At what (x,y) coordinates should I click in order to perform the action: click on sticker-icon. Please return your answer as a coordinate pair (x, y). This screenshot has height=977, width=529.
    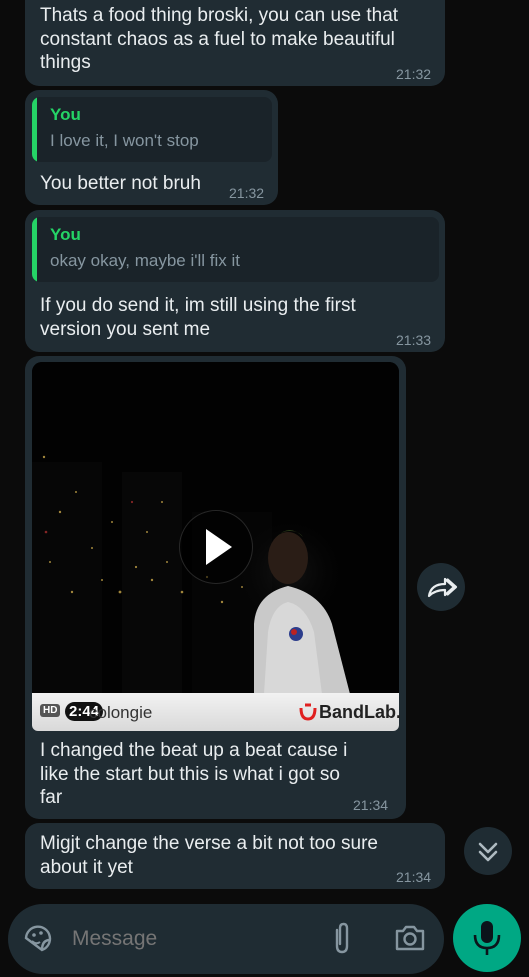
    Looking at the image, I should click on (38, 938).